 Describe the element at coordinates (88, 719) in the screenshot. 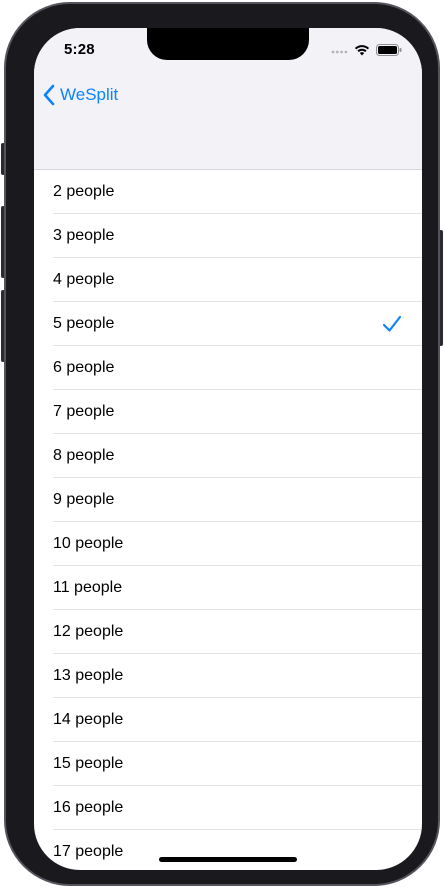

I see `list-item-label: 14 people` at that location.